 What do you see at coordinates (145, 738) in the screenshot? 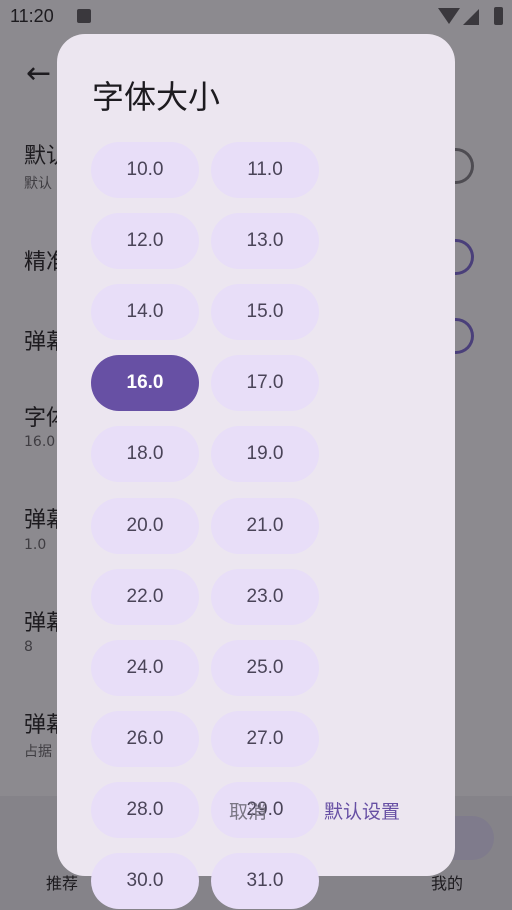
I see `font-size-chip: 26.0` at bounding box center [145, 738].